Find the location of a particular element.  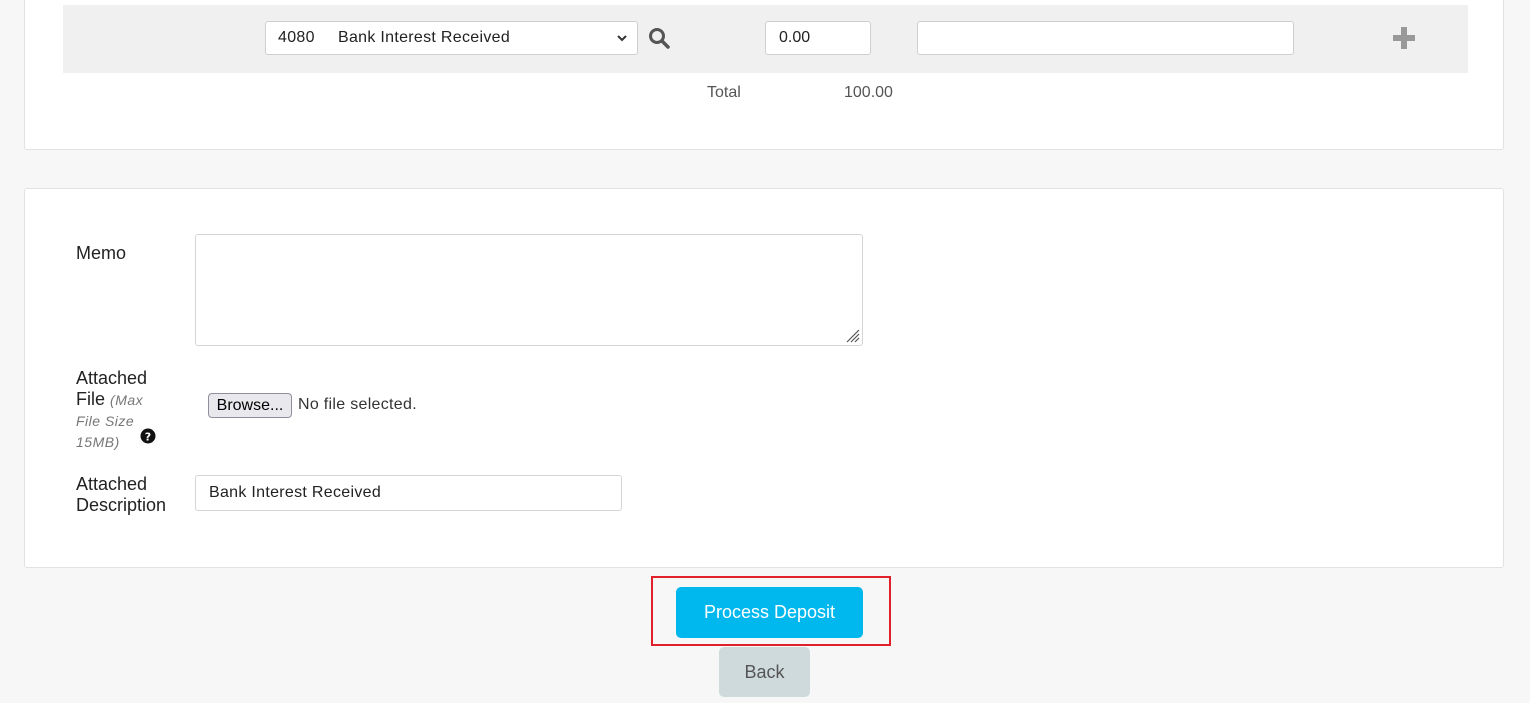

back-button: Back is located at coordinates (764, 672).